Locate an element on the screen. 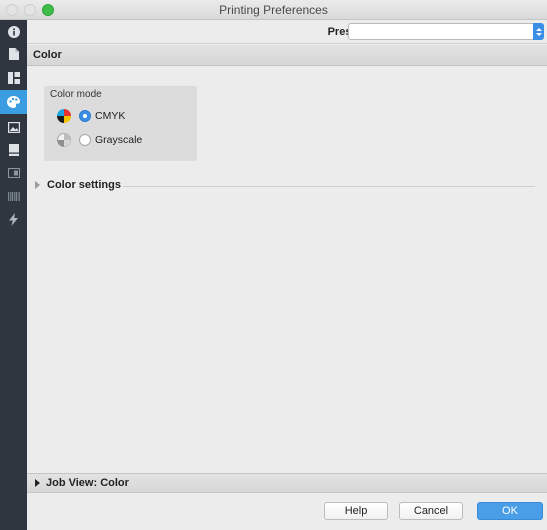 Image resolution: width=547 pixels, height=530 pixels. sidebar-item-document is located at coordinates (13, 54).